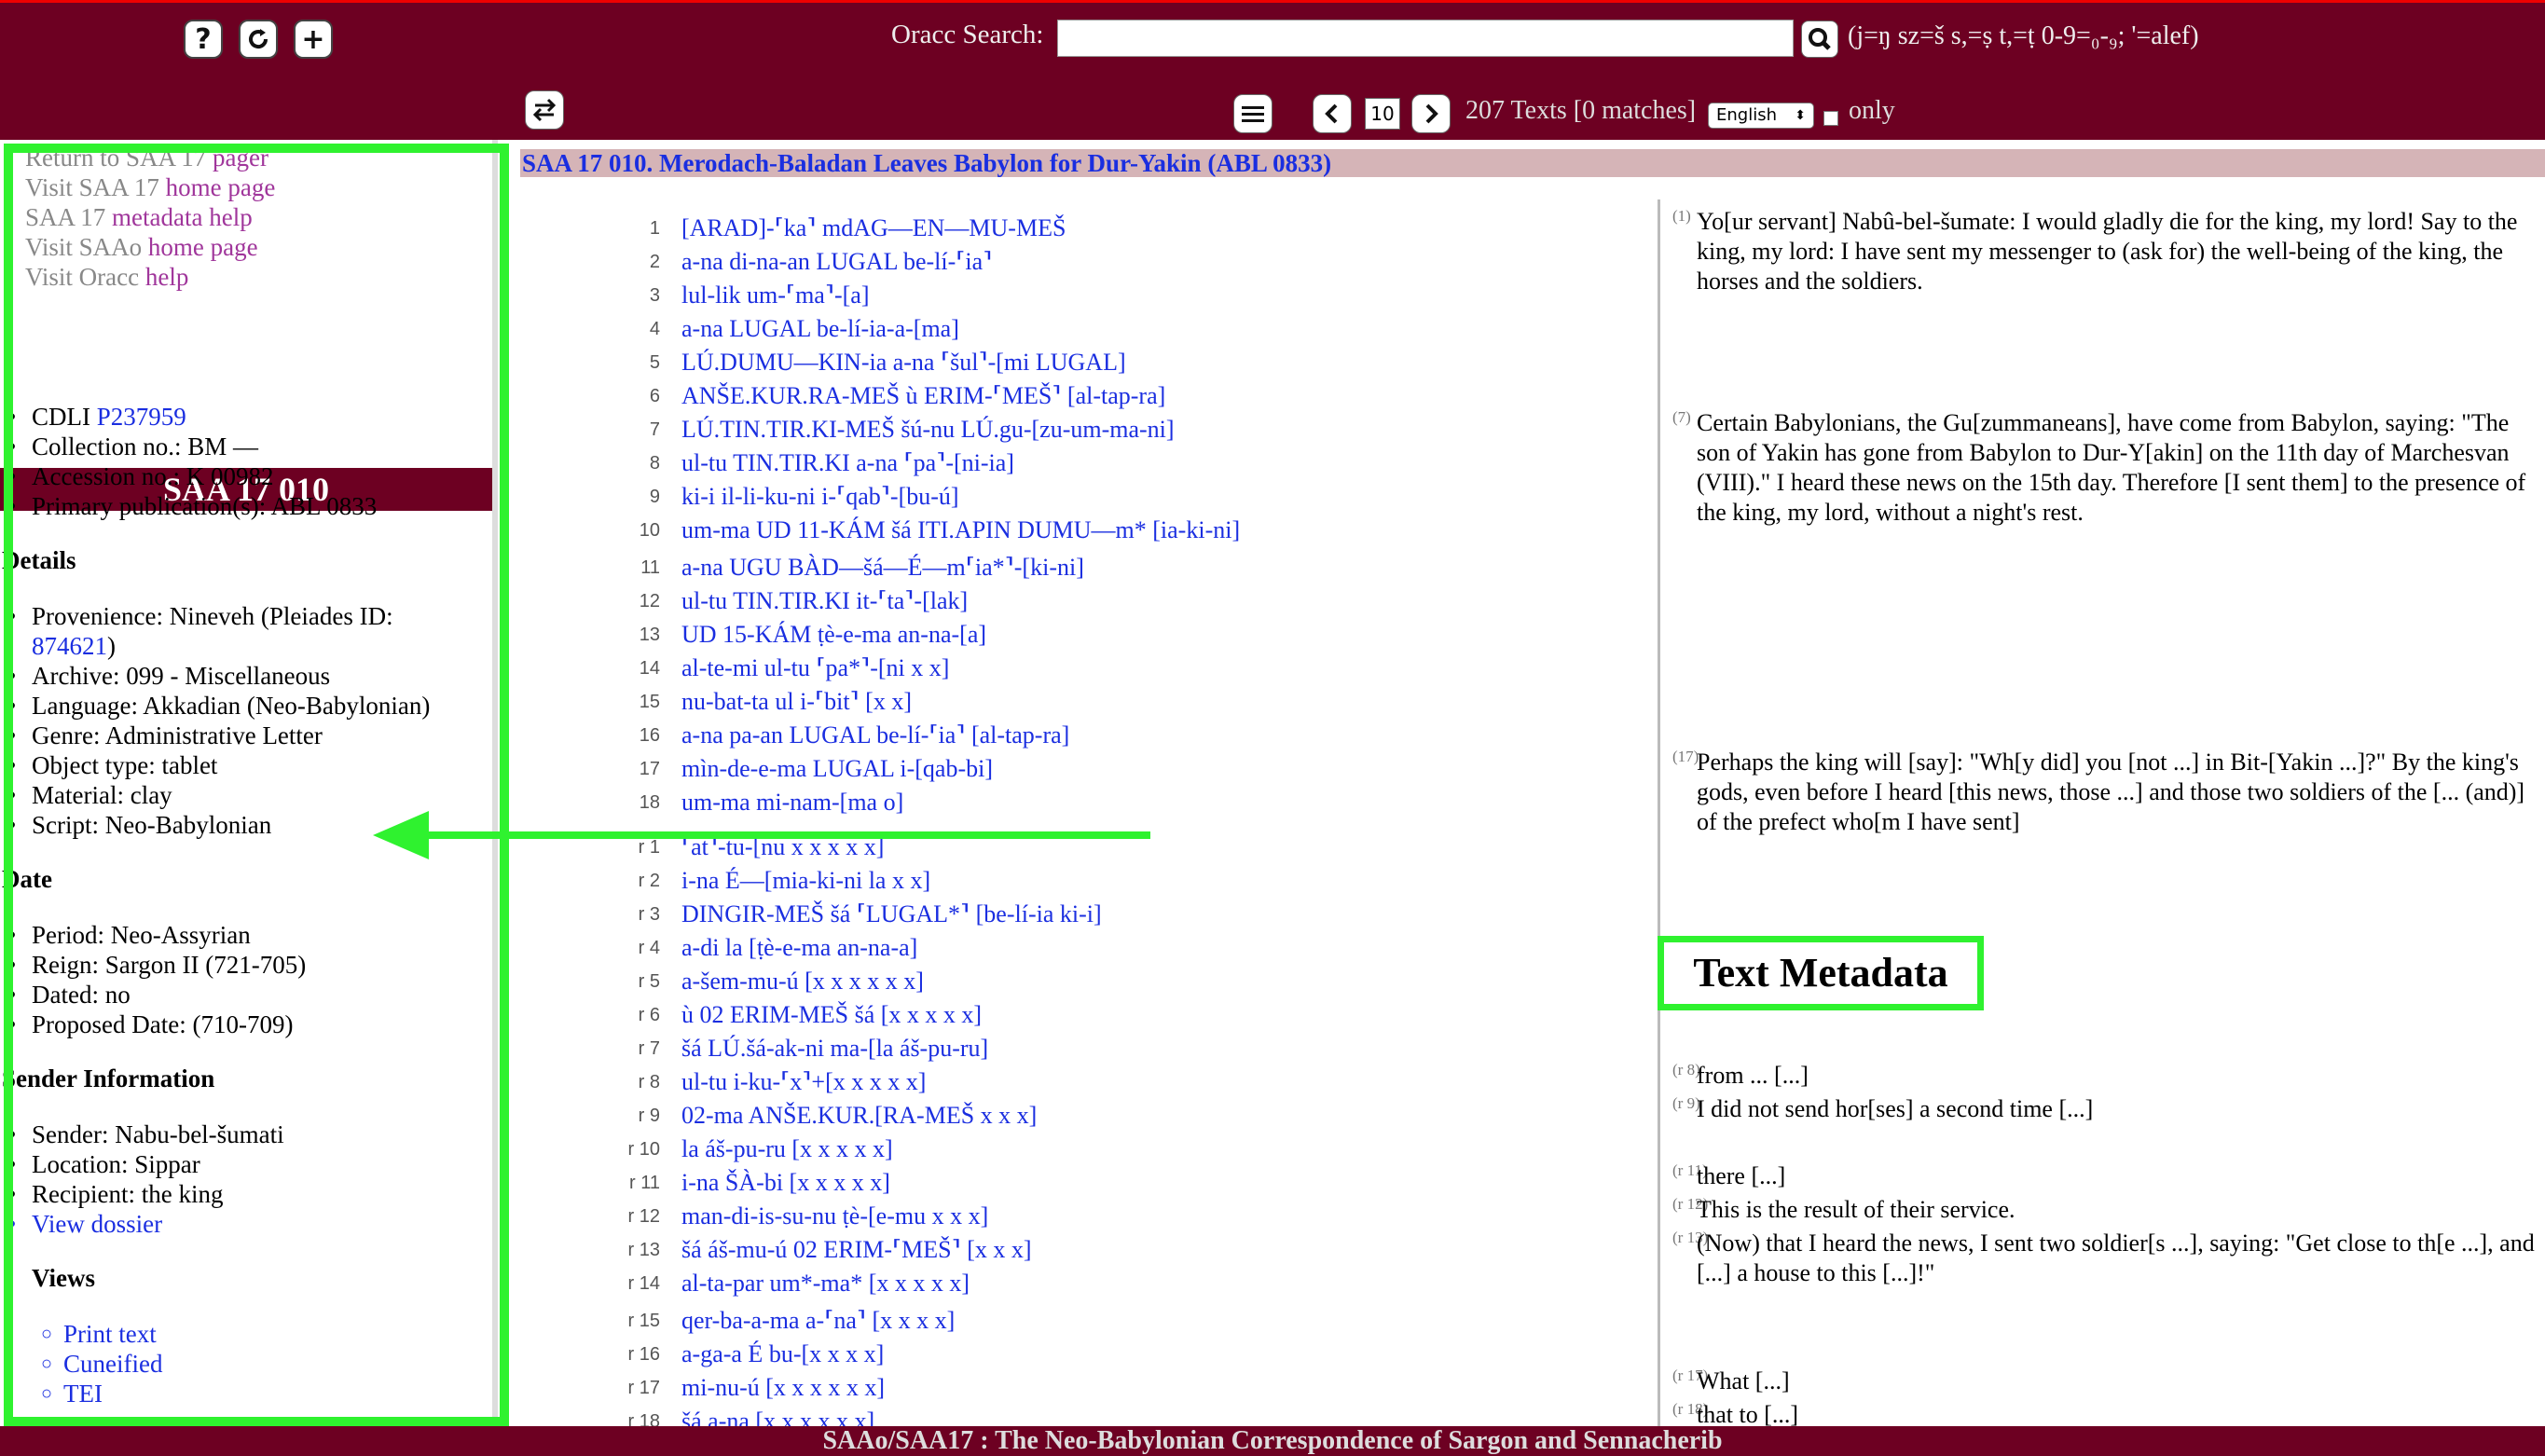 The height and width of the screenshot is (1456, 2545). Describe the element at coordinates (859, 1116) in the screenshot. I see `transliteration-line: 02-ma ANŠE.KUR.[RA-MEŠ x x x]` at that location.